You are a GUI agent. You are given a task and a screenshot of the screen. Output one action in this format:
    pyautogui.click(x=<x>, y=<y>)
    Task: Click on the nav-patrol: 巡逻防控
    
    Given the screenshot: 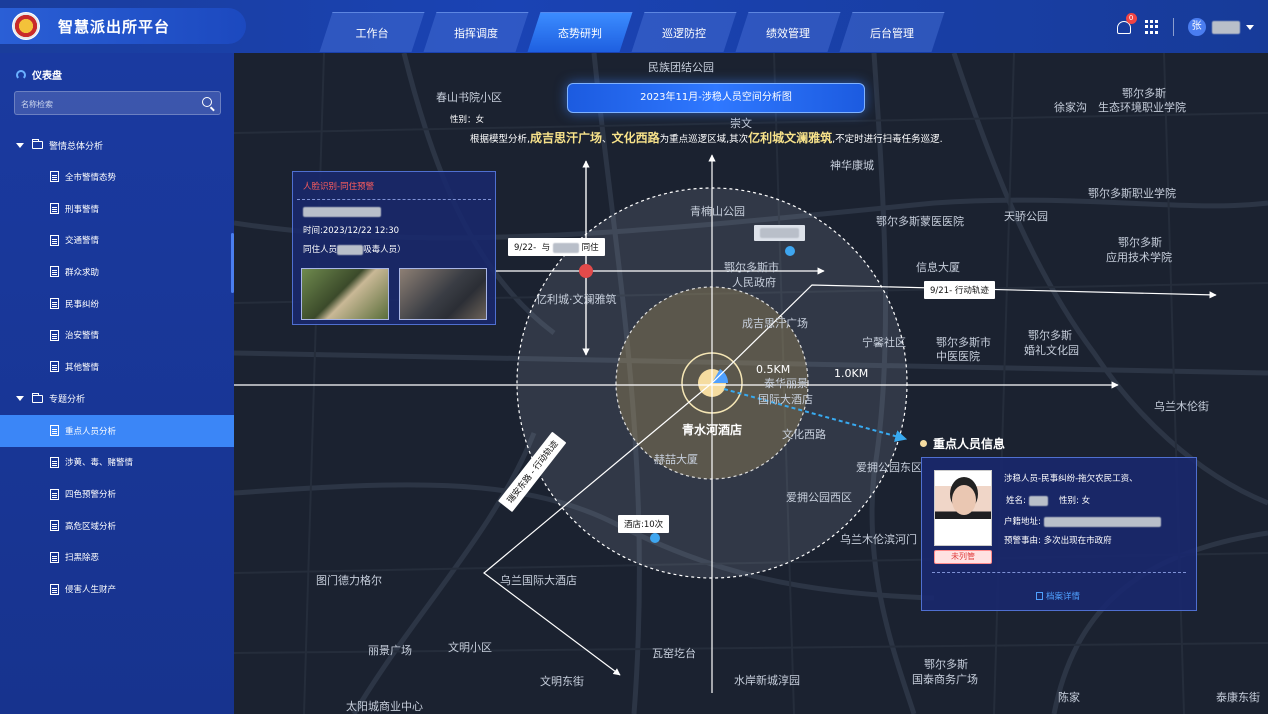 What is the action you would take?
    pyautogui.click(x=684, y=32)
    